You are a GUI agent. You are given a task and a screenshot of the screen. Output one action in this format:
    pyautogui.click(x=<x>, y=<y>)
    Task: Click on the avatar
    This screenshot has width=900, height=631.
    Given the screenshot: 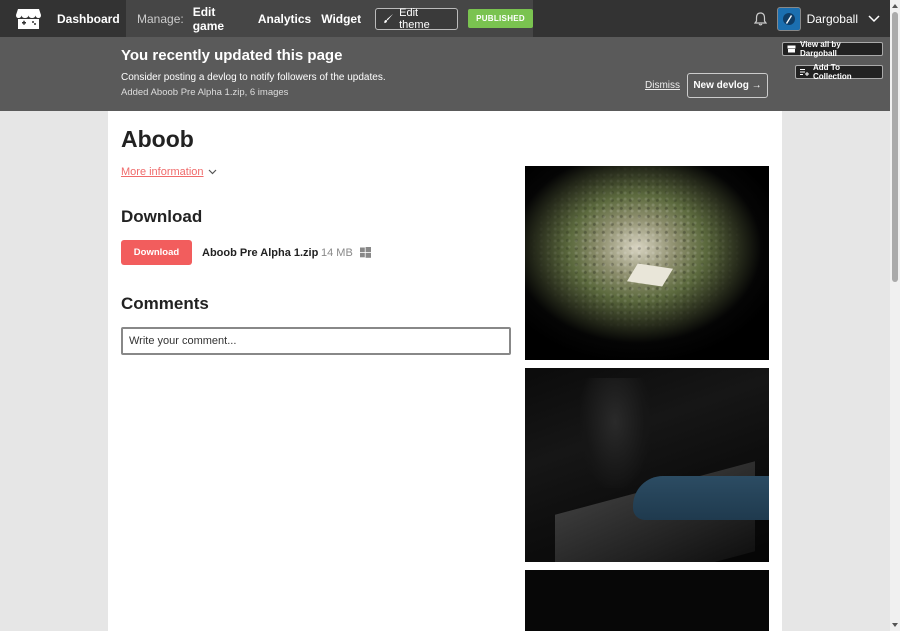 What is the action you would take?
    pyautogui.click(x=788, y=18)
    